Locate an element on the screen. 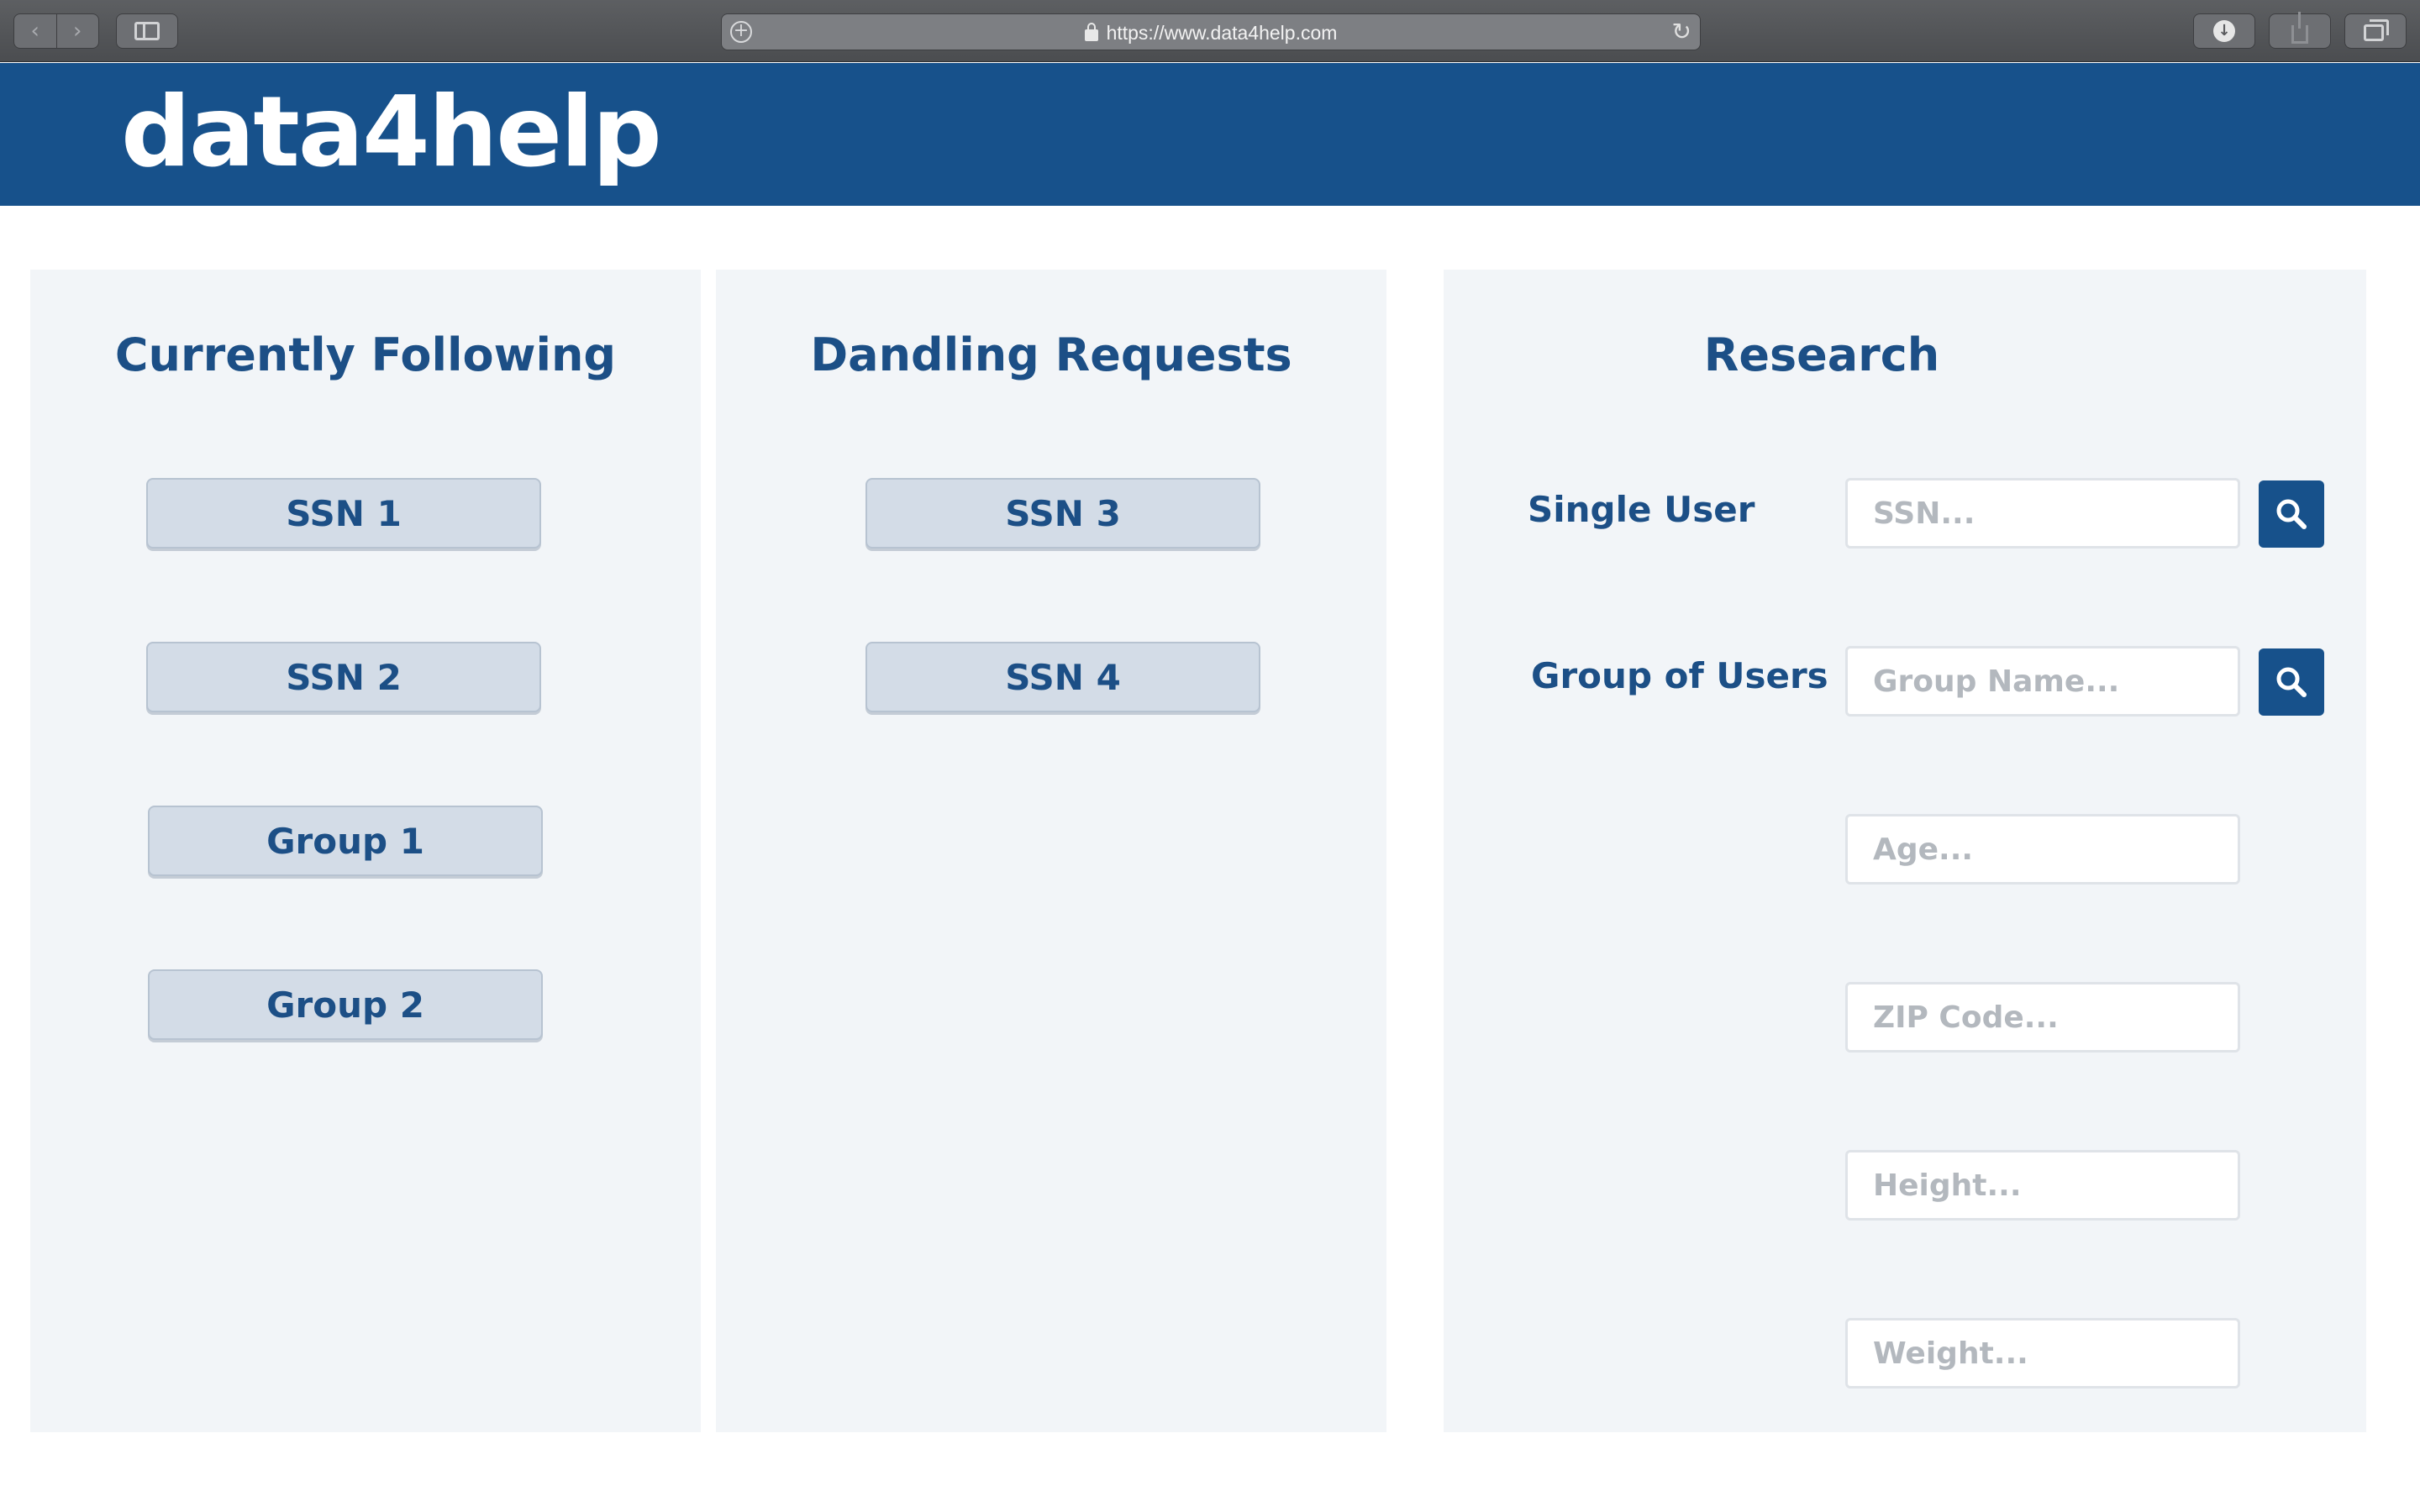  share-button is located at coordinates (2300, 30).